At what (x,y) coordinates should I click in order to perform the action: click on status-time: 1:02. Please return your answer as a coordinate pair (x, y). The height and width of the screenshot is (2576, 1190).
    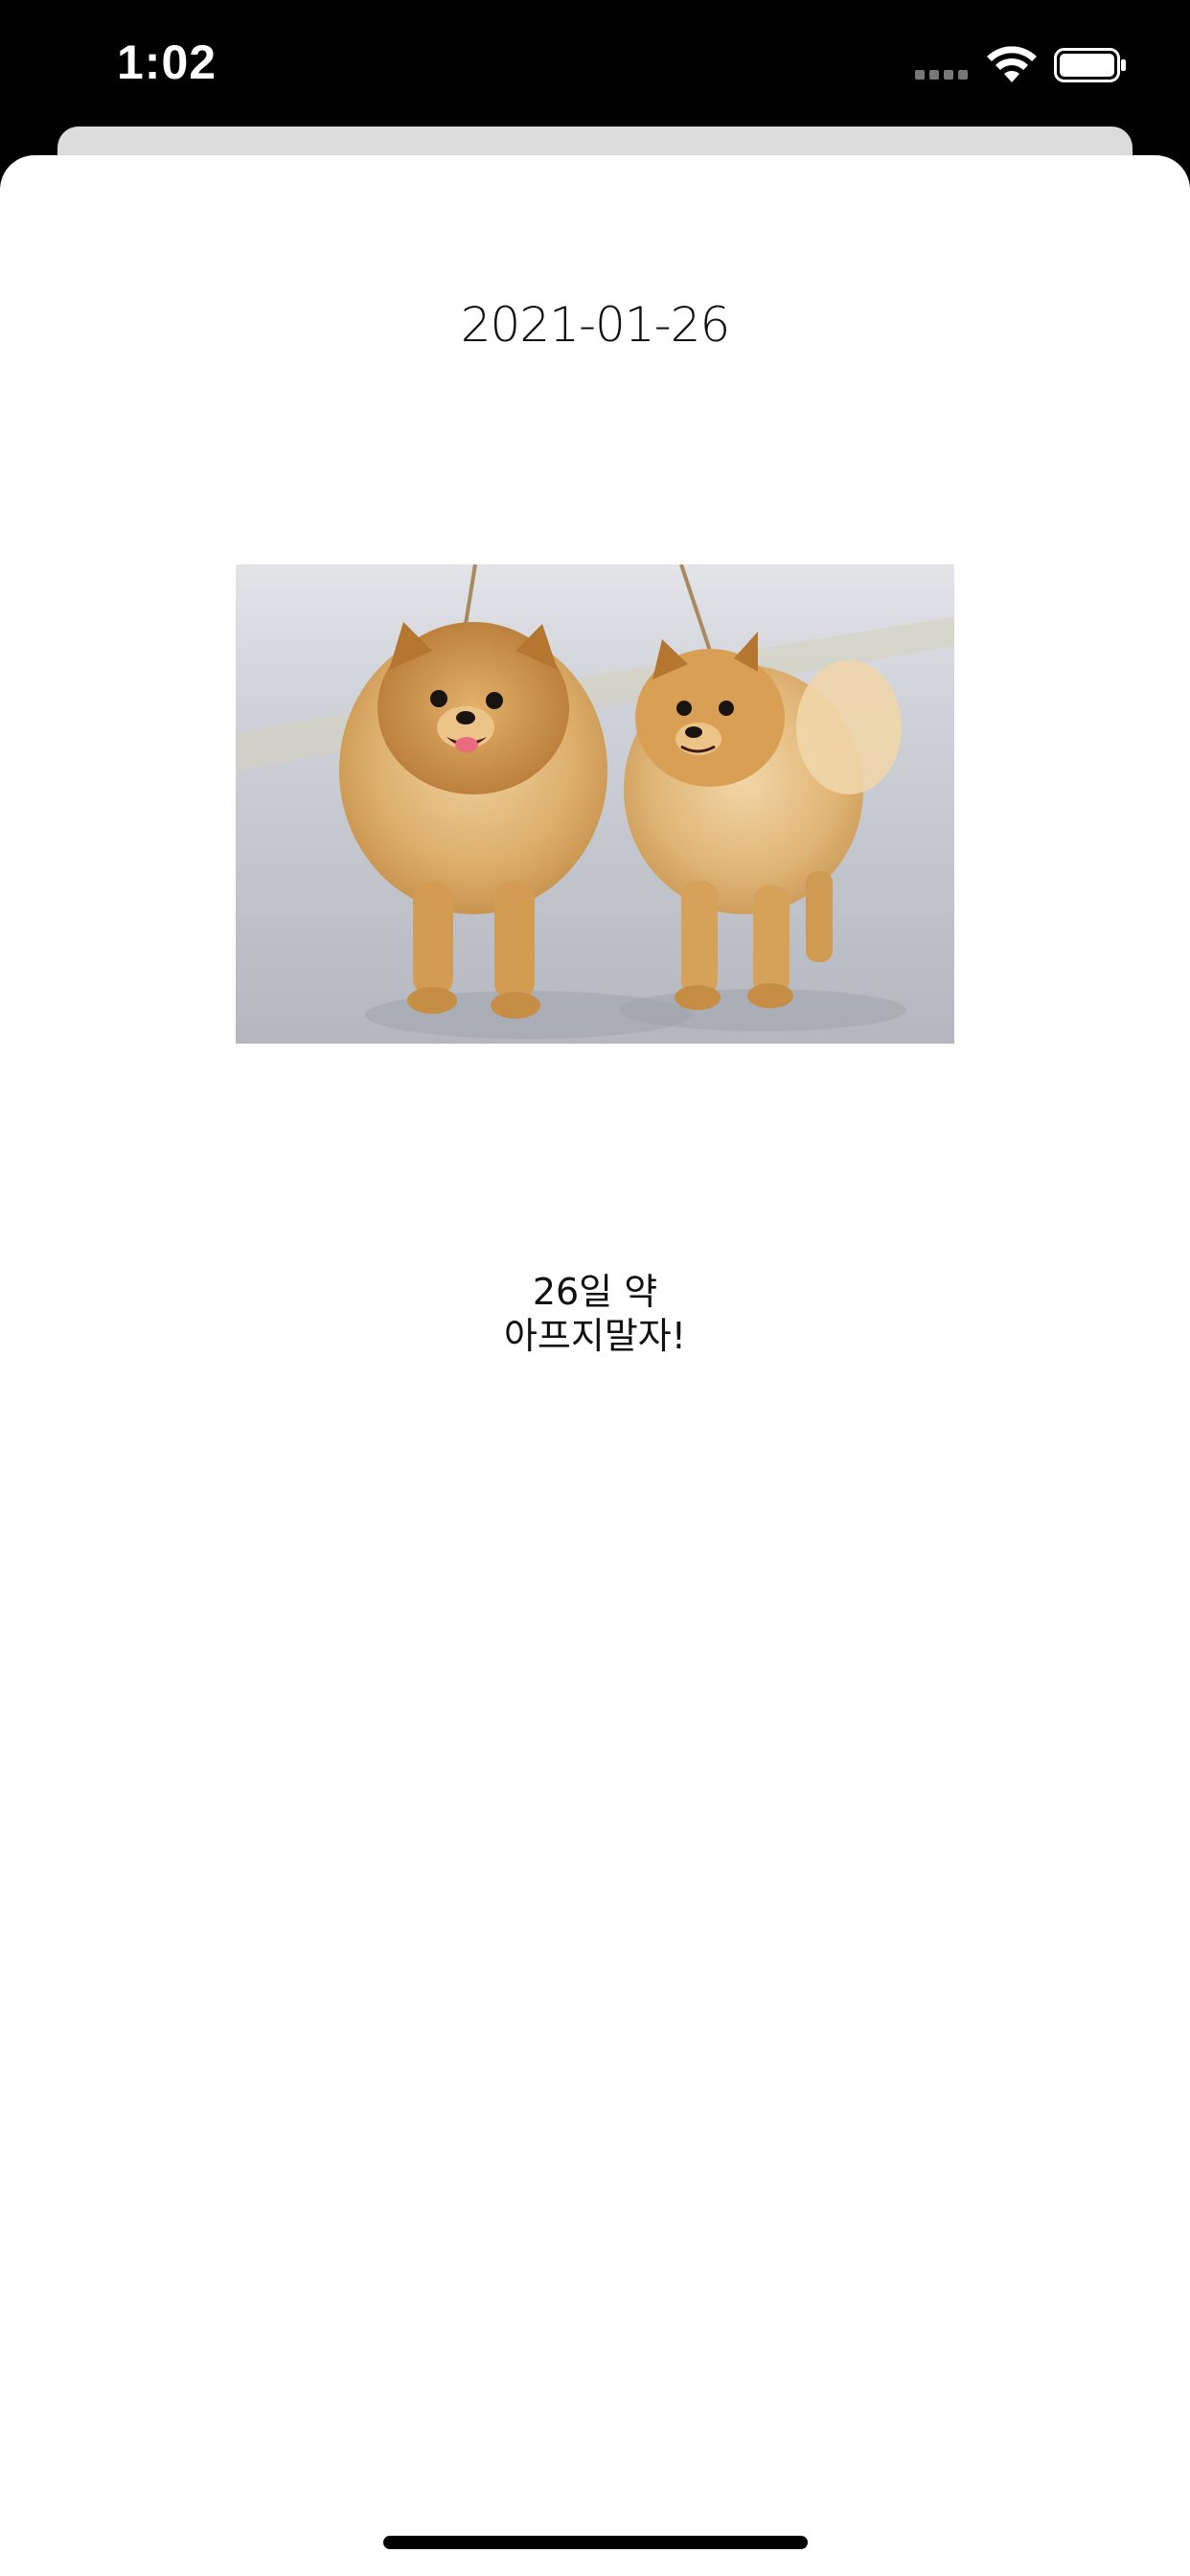
    Looking at the image, I should click on (167, 62).